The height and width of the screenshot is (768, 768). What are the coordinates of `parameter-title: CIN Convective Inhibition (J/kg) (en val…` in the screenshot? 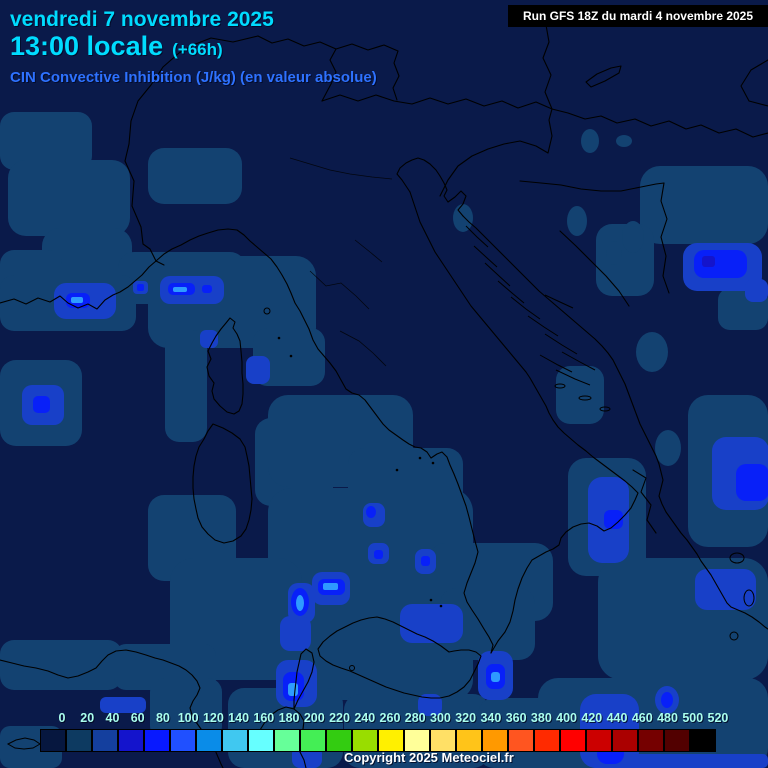 It's located at (193, 77).